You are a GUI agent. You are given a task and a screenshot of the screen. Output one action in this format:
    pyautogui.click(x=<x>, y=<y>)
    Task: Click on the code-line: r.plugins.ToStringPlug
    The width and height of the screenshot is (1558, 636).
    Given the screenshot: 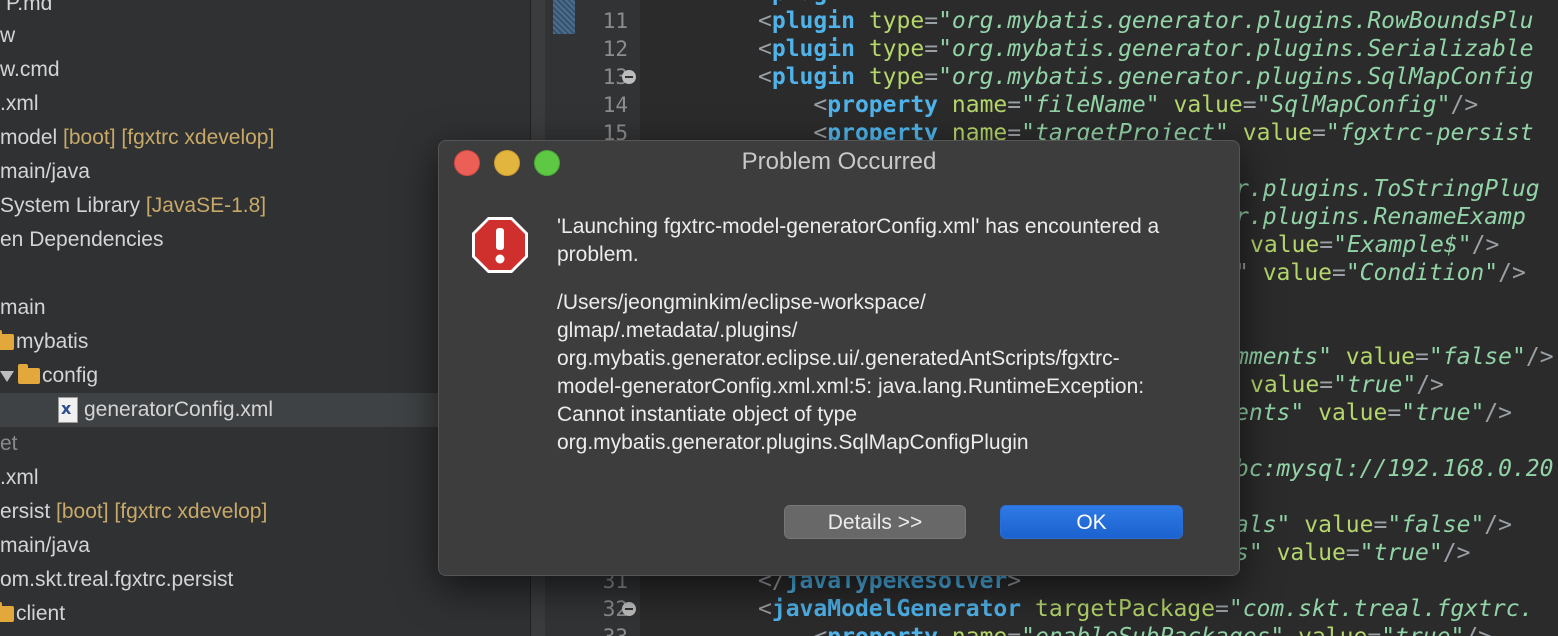 What is the action you would take?
    pyautogui.click(x=1387, y=189)
    